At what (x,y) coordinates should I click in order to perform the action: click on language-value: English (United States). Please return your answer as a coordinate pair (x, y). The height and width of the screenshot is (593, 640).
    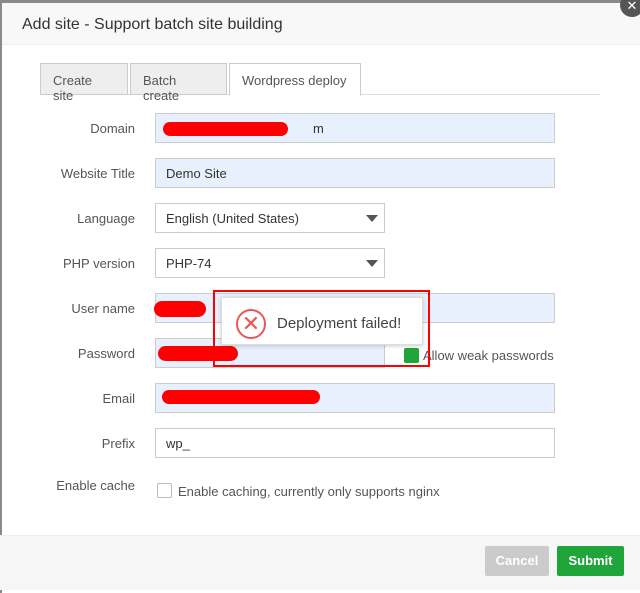
    Looking at the image, I should click on (232, 218).